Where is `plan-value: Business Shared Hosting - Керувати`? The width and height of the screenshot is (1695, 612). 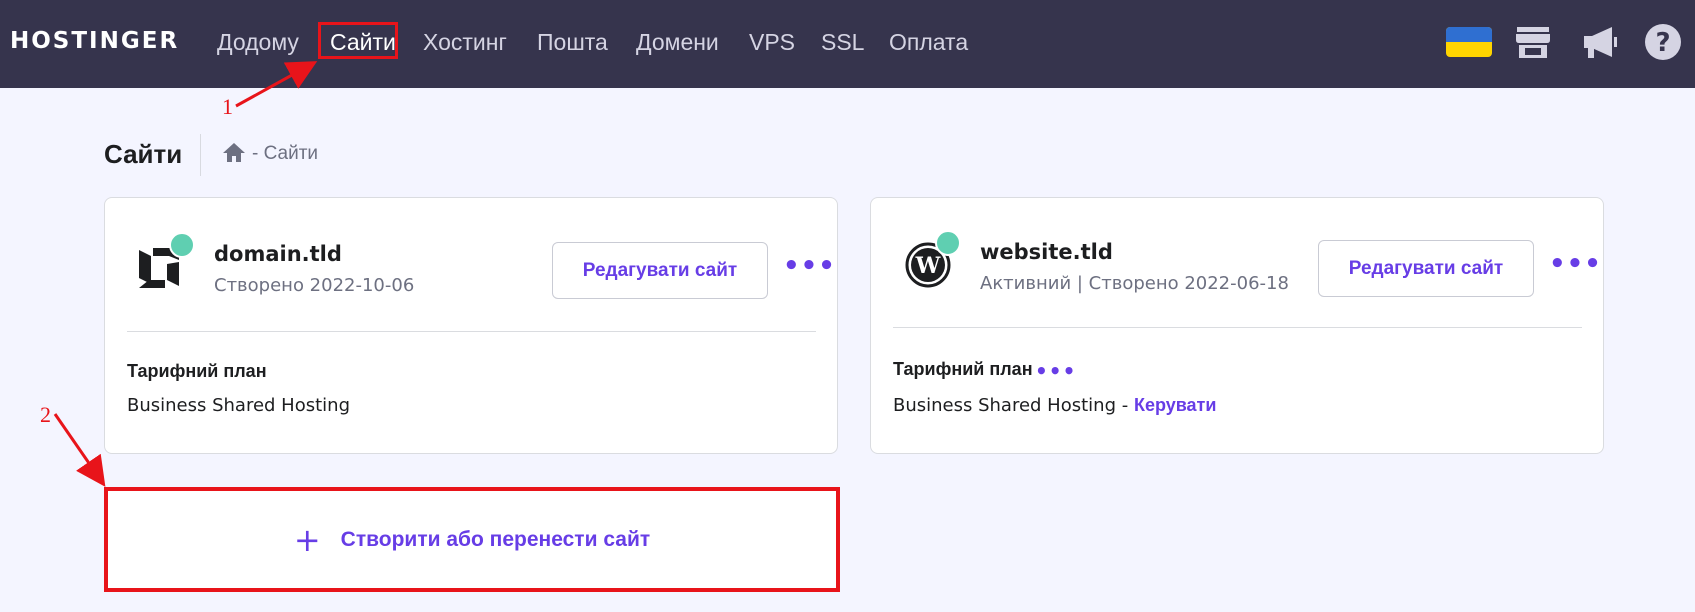 plan-value: Business Shared Hosting - Керувати is located at coordinates (1054, 405).